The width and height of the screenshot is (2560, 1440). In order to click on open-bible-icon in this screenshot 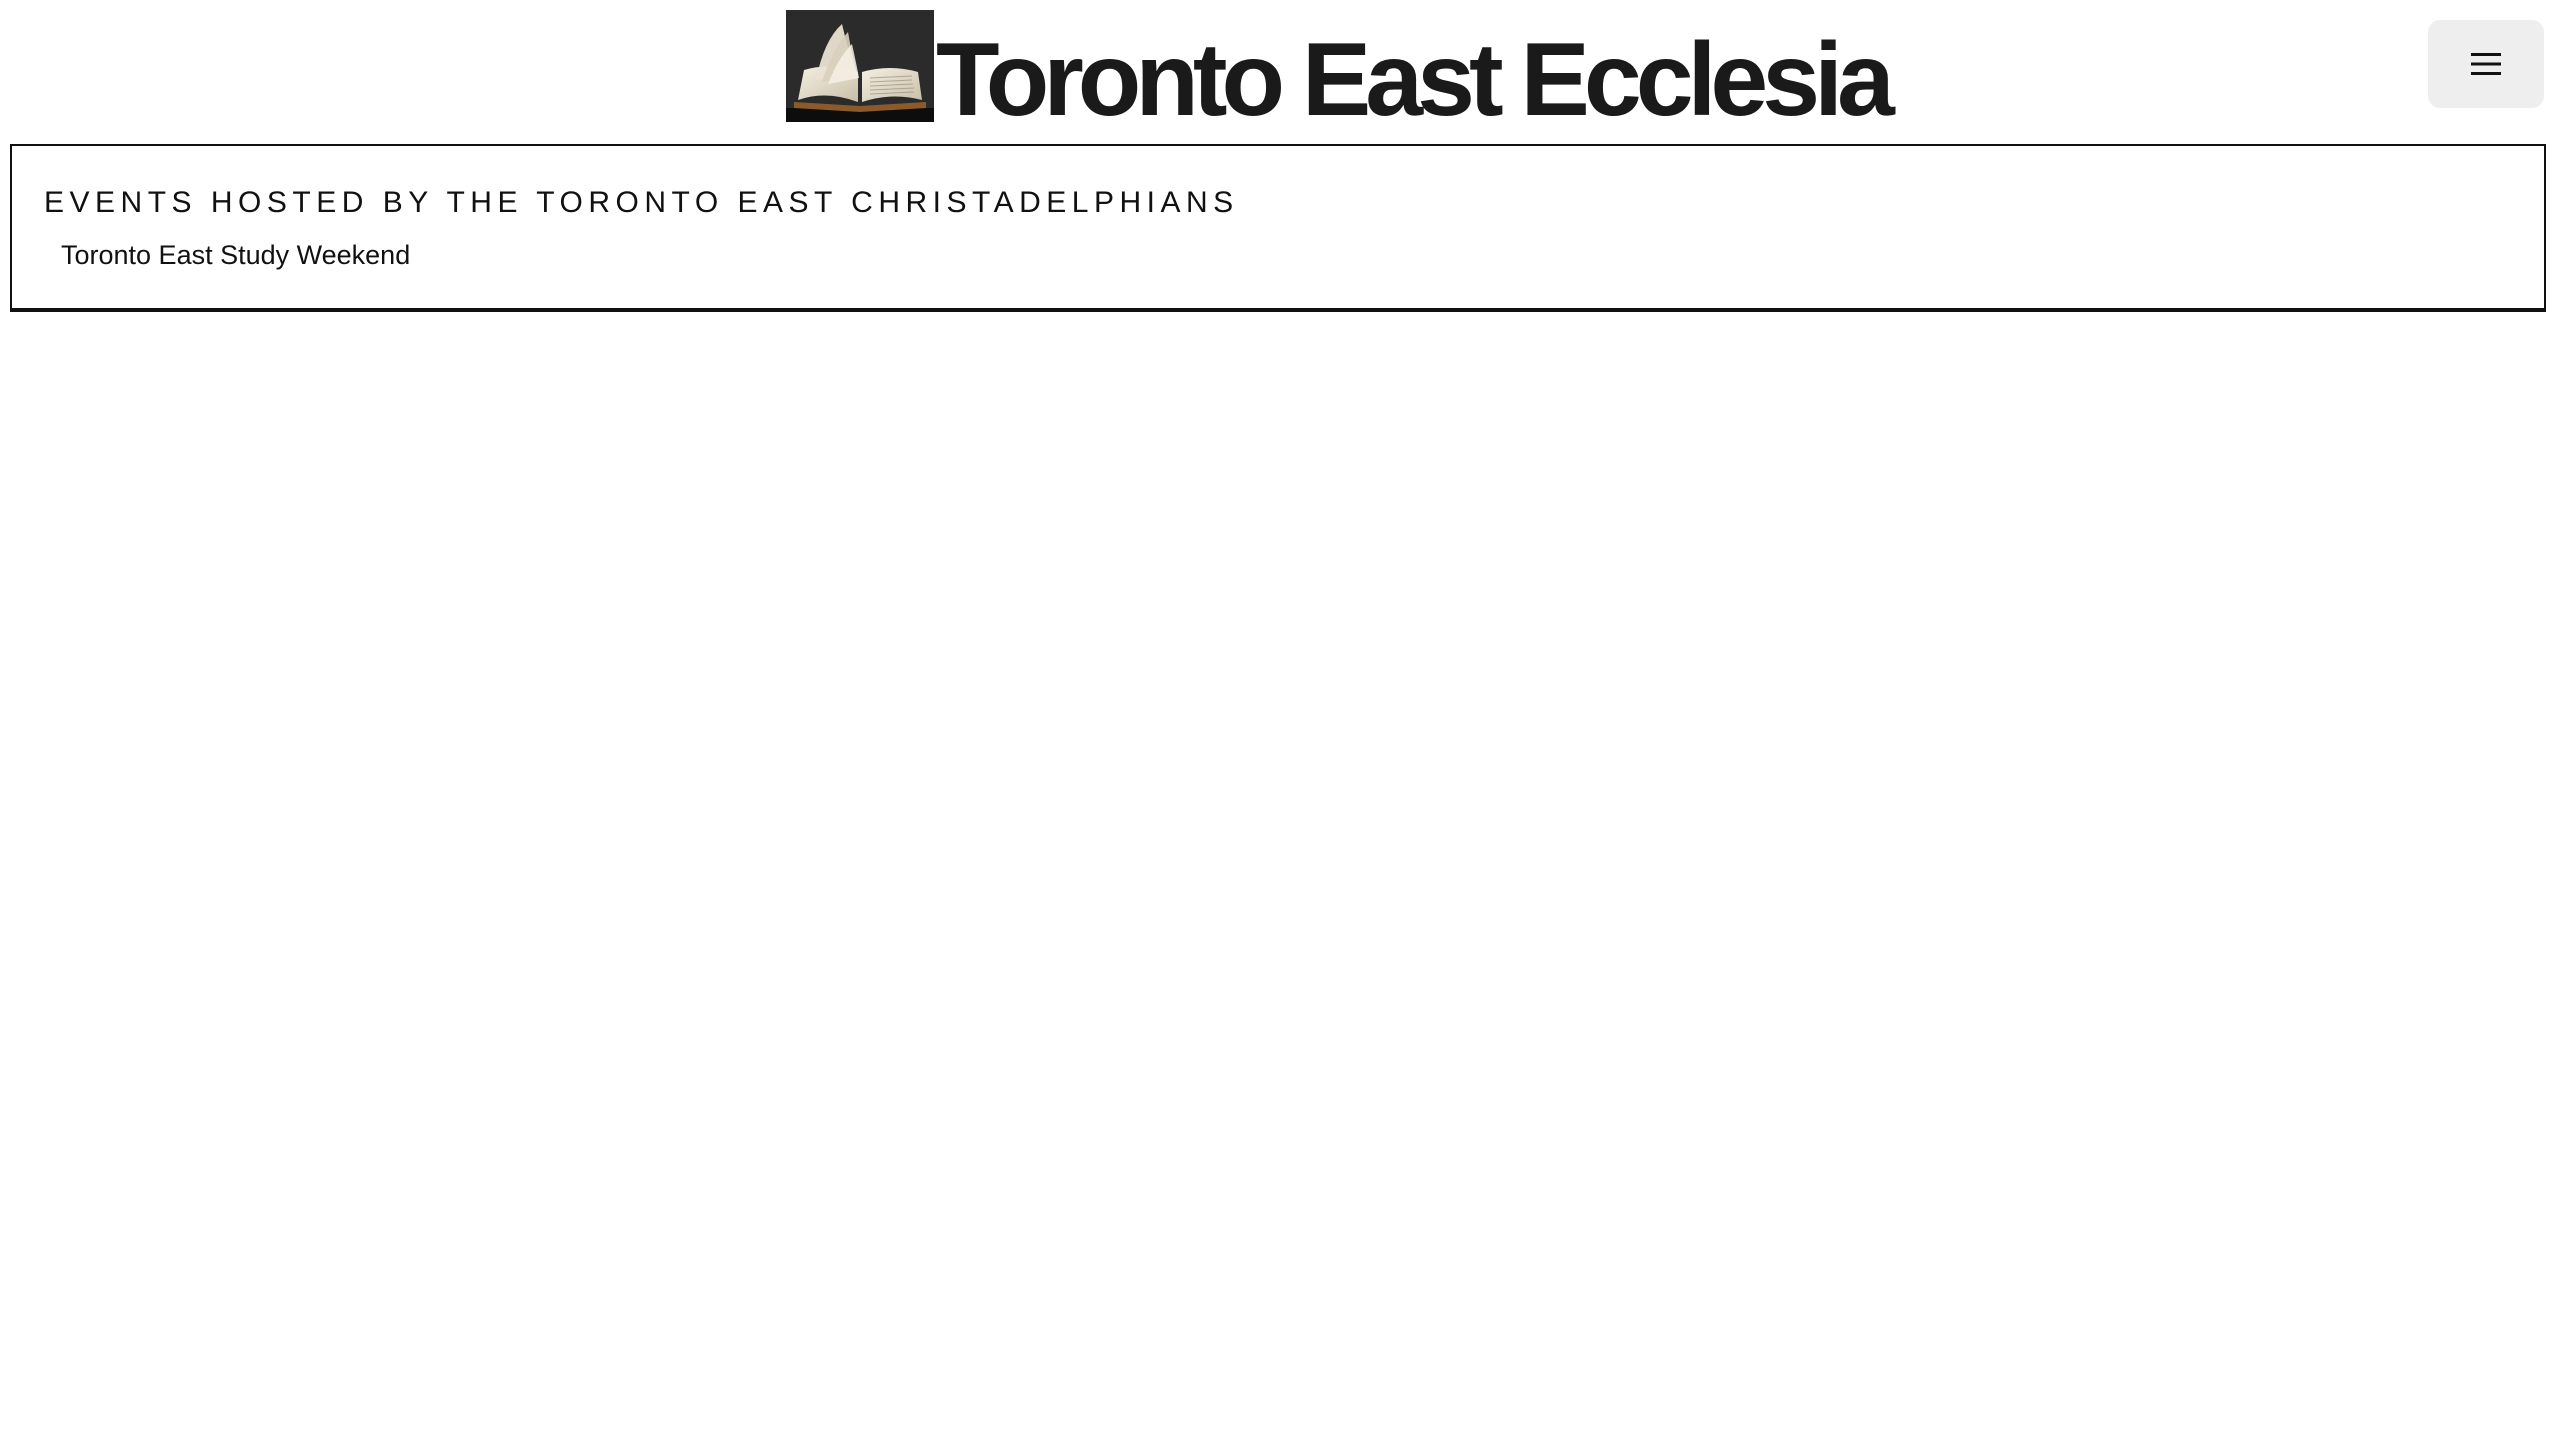, I will do `click(860, 66)`.